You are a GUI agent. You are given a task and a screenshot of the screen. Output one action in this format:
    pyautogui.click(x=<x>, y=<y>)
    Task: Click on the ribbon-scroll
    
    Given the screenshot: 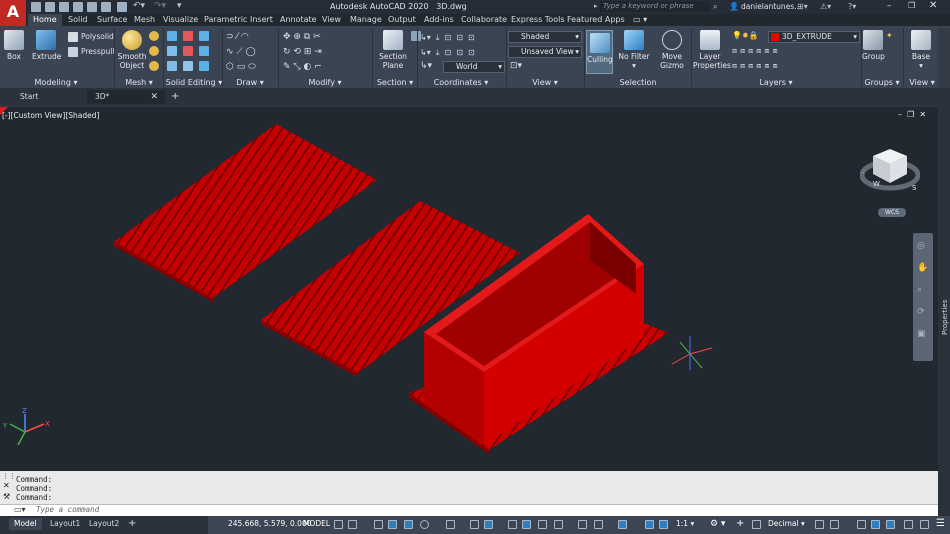 What is the action you would take?
    pyautogui.click(x=944, y=58)
    